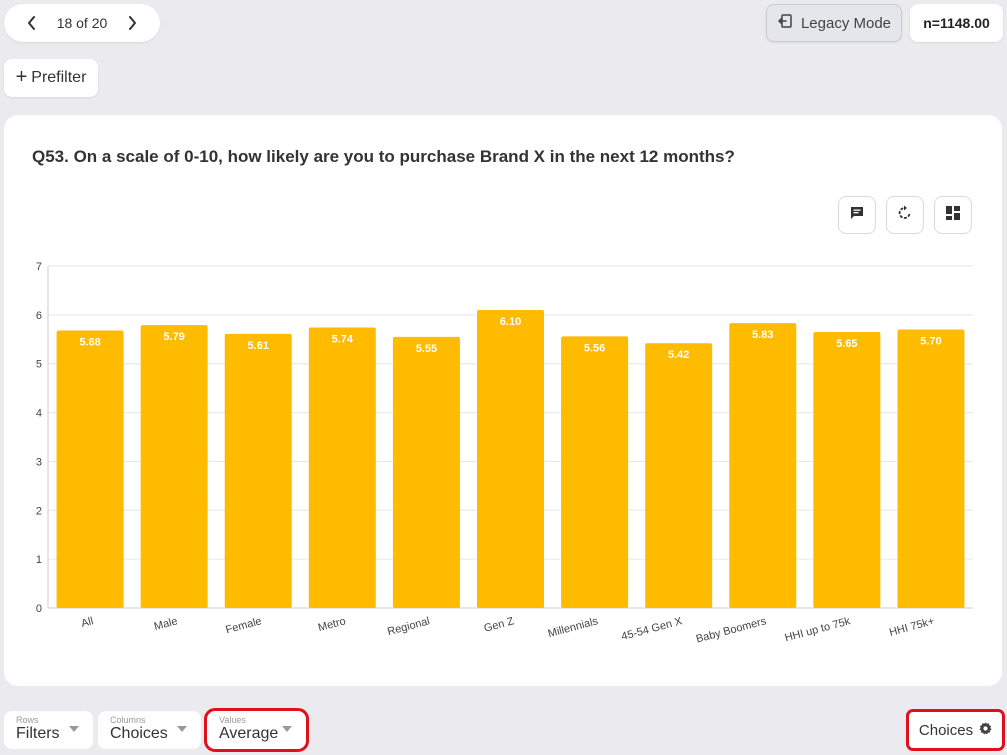 Image resolution: width=1007 pixels, height=755 pixels. Describe the element at coordinates (343, 340) in the screenshot. I see `bar-value-label: 5.74` at that location.